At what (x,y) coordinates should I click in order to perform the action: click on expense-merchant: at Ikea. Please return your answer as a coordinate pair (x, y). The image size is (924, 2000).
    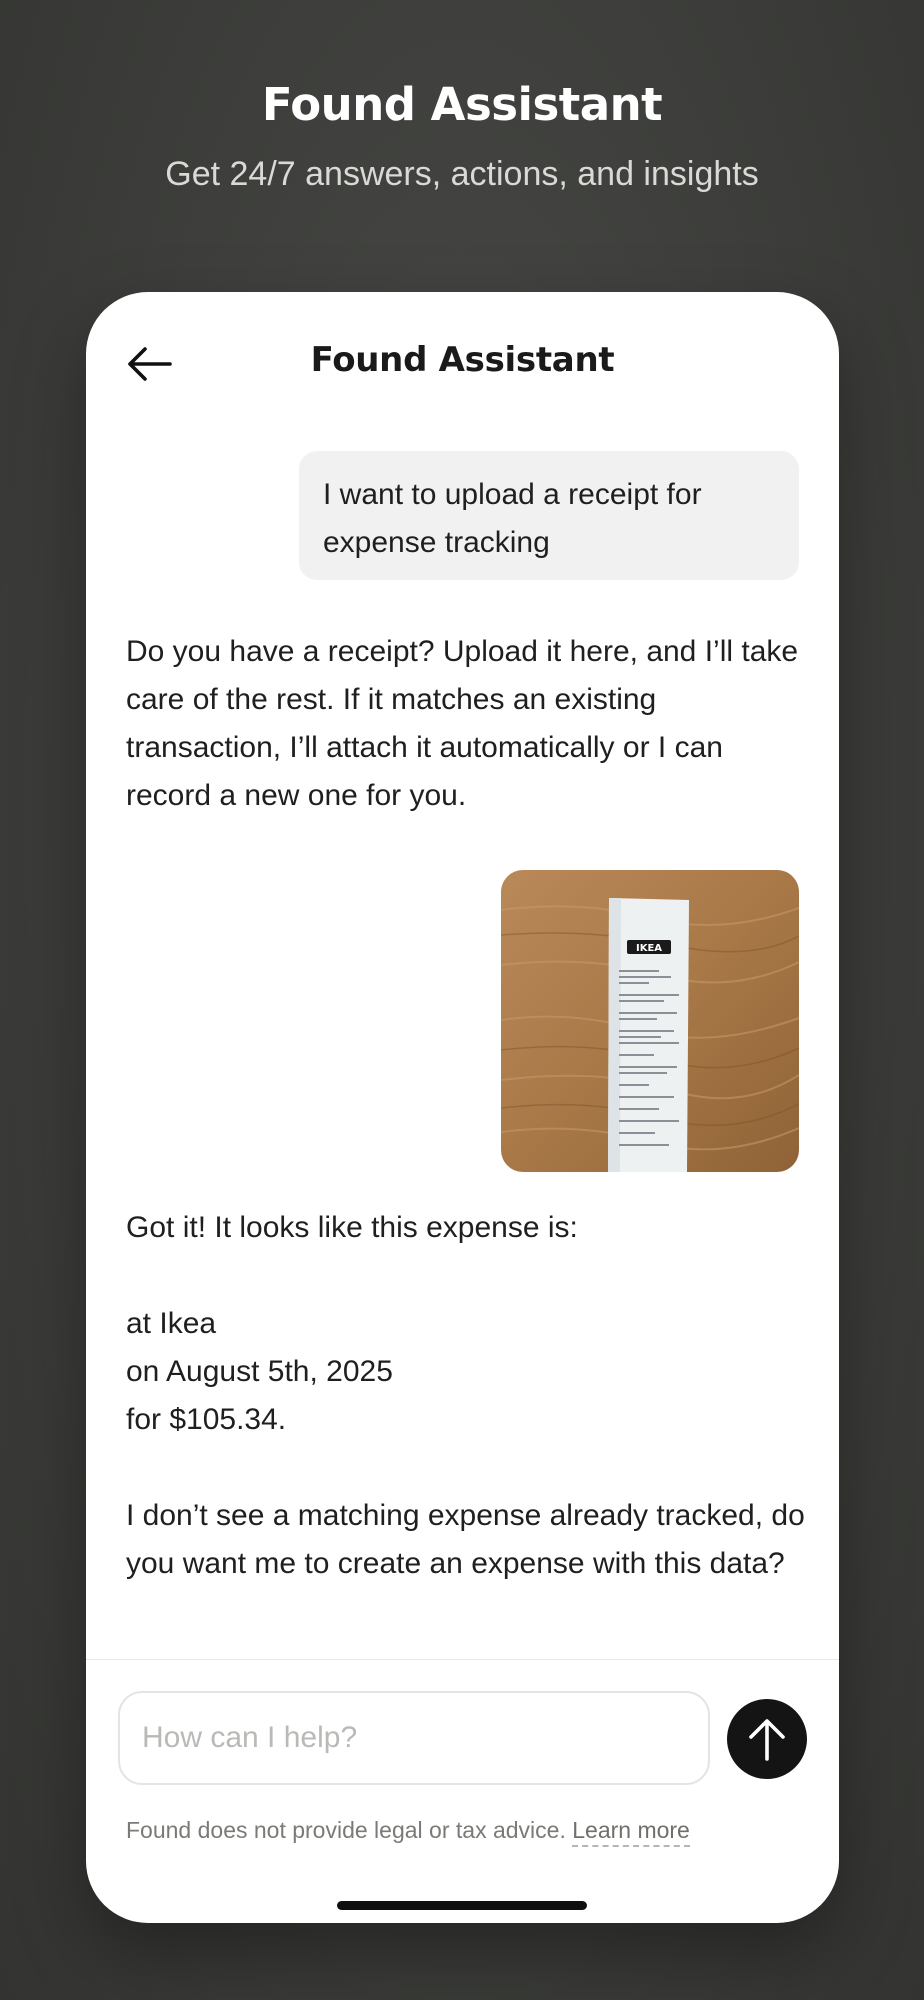
    Looking at the image, I should click on (171, 1323).